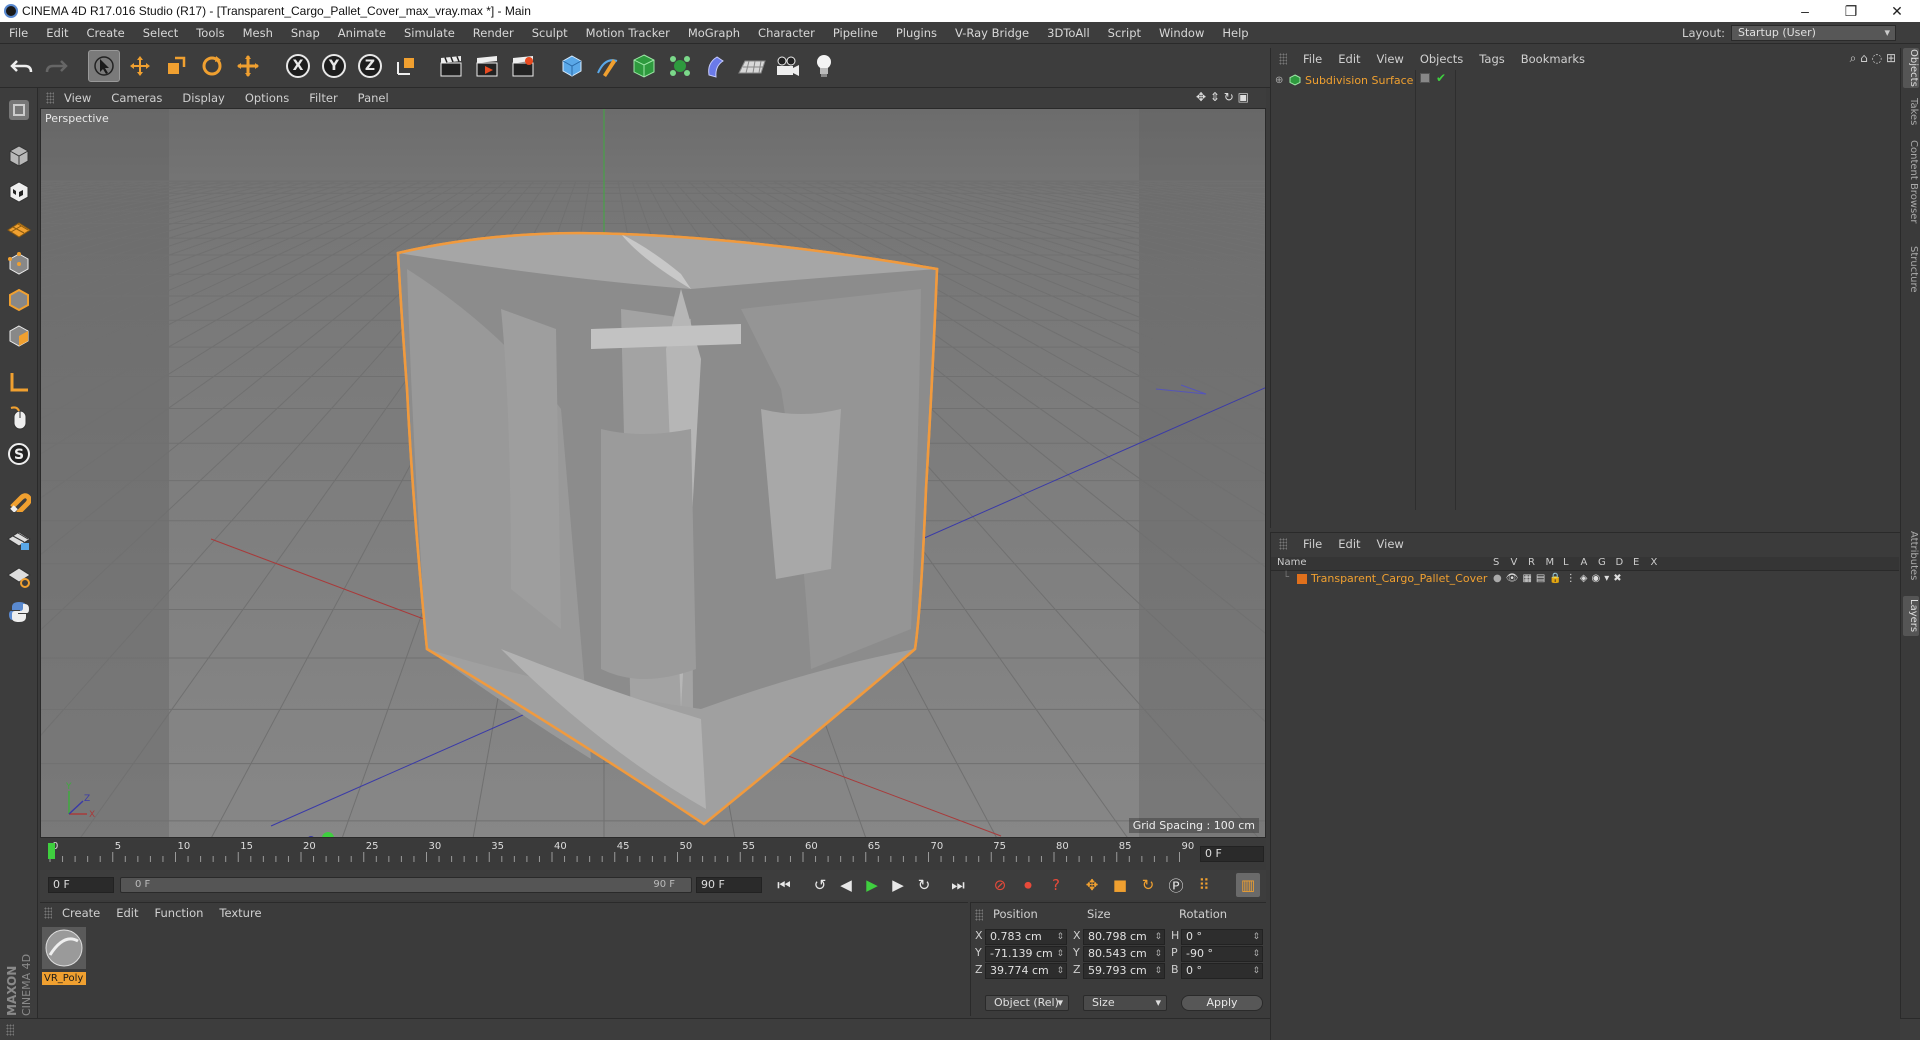  What do you see at coordinates (19, 110) in the screenshot?
I see `make-editable-button` at bounding box center [19, 110].